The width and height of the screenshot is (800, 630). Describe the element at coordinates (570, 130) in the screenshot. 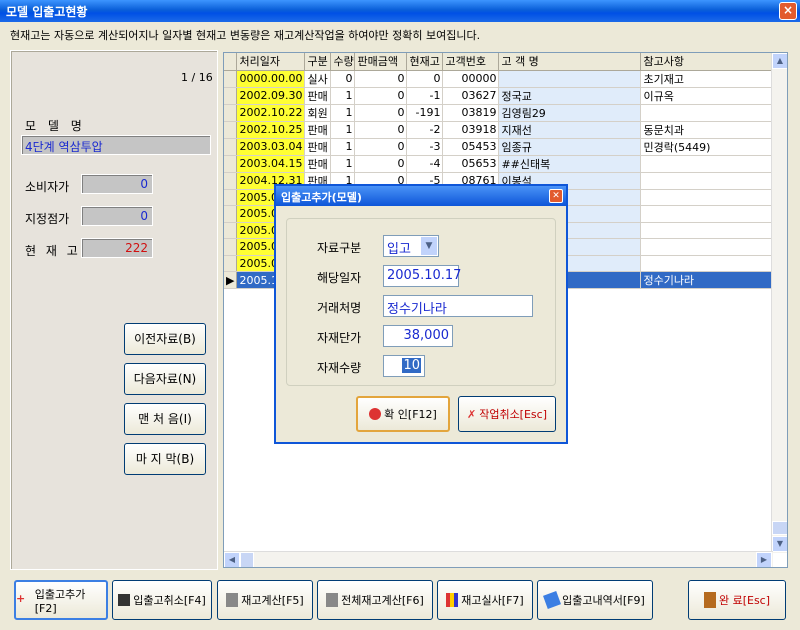

I see `table-cell: 지재선` at that location.